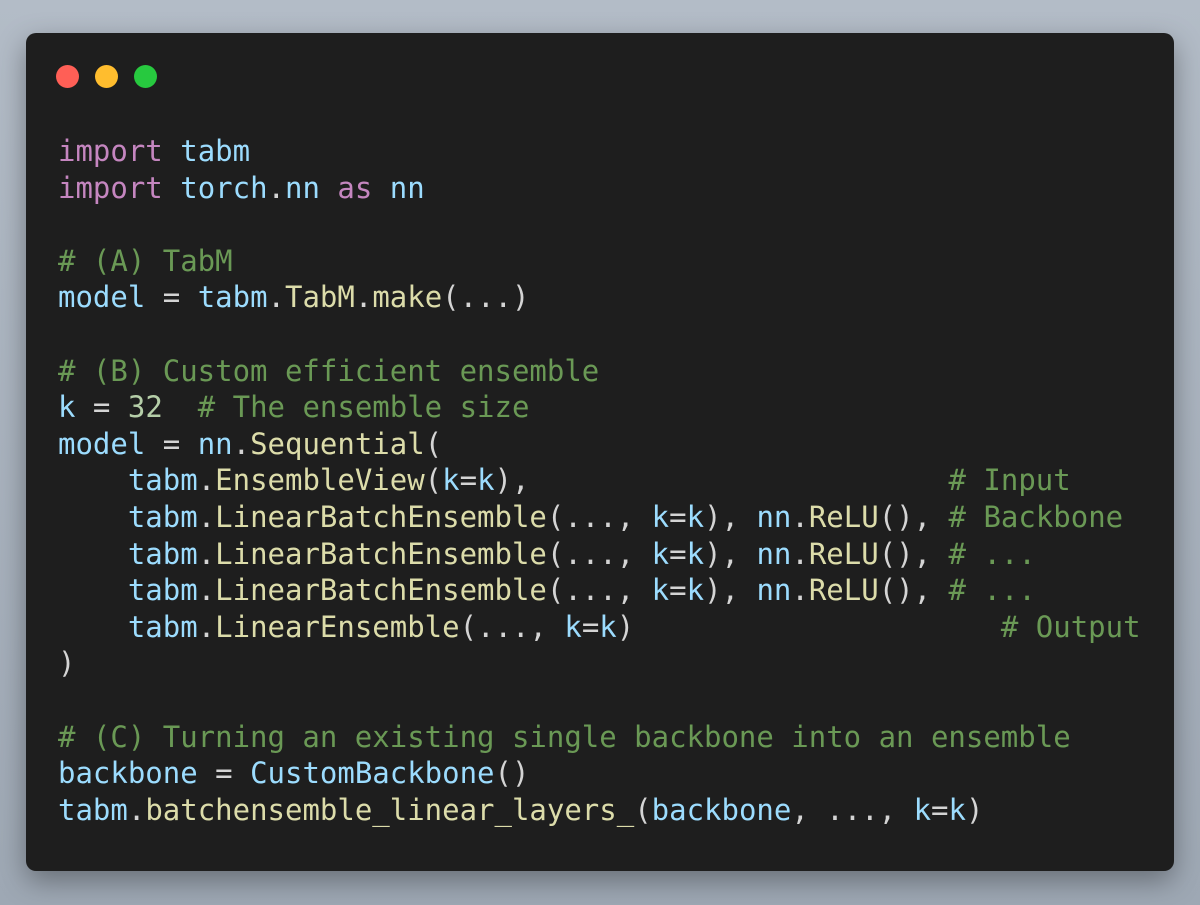  I want to click on code-line: # (A) TabM, so click(599, 261).